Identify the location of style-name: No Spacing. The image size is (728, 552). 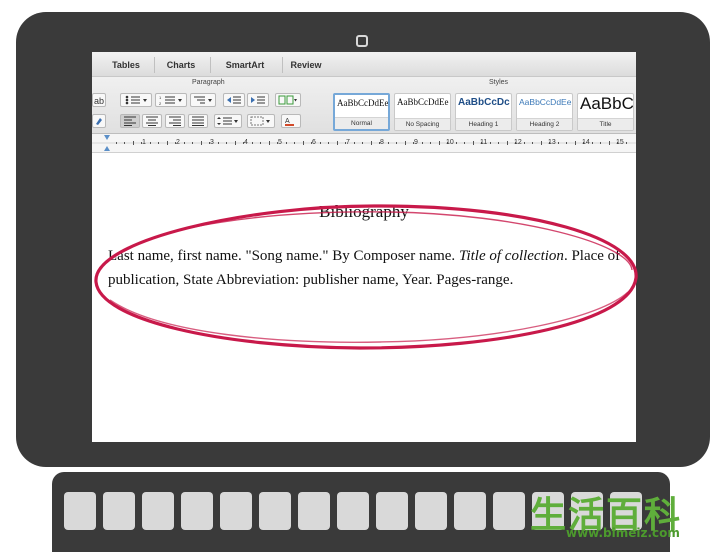
(422, 124).